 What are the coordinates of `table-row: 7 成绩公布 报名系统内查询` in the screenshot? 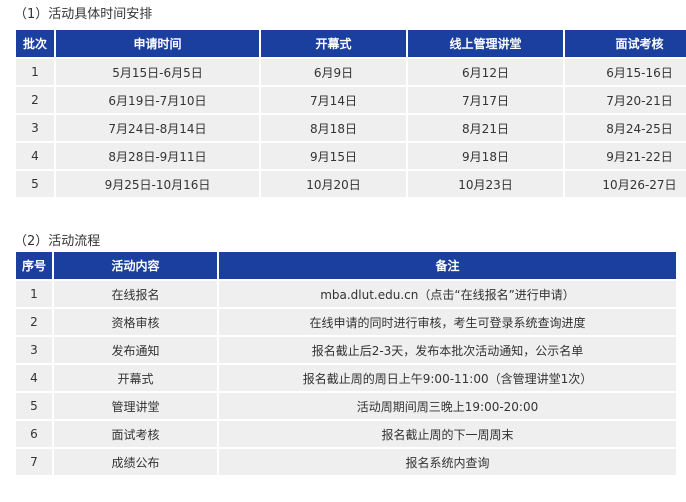 It's located at (346, 462).